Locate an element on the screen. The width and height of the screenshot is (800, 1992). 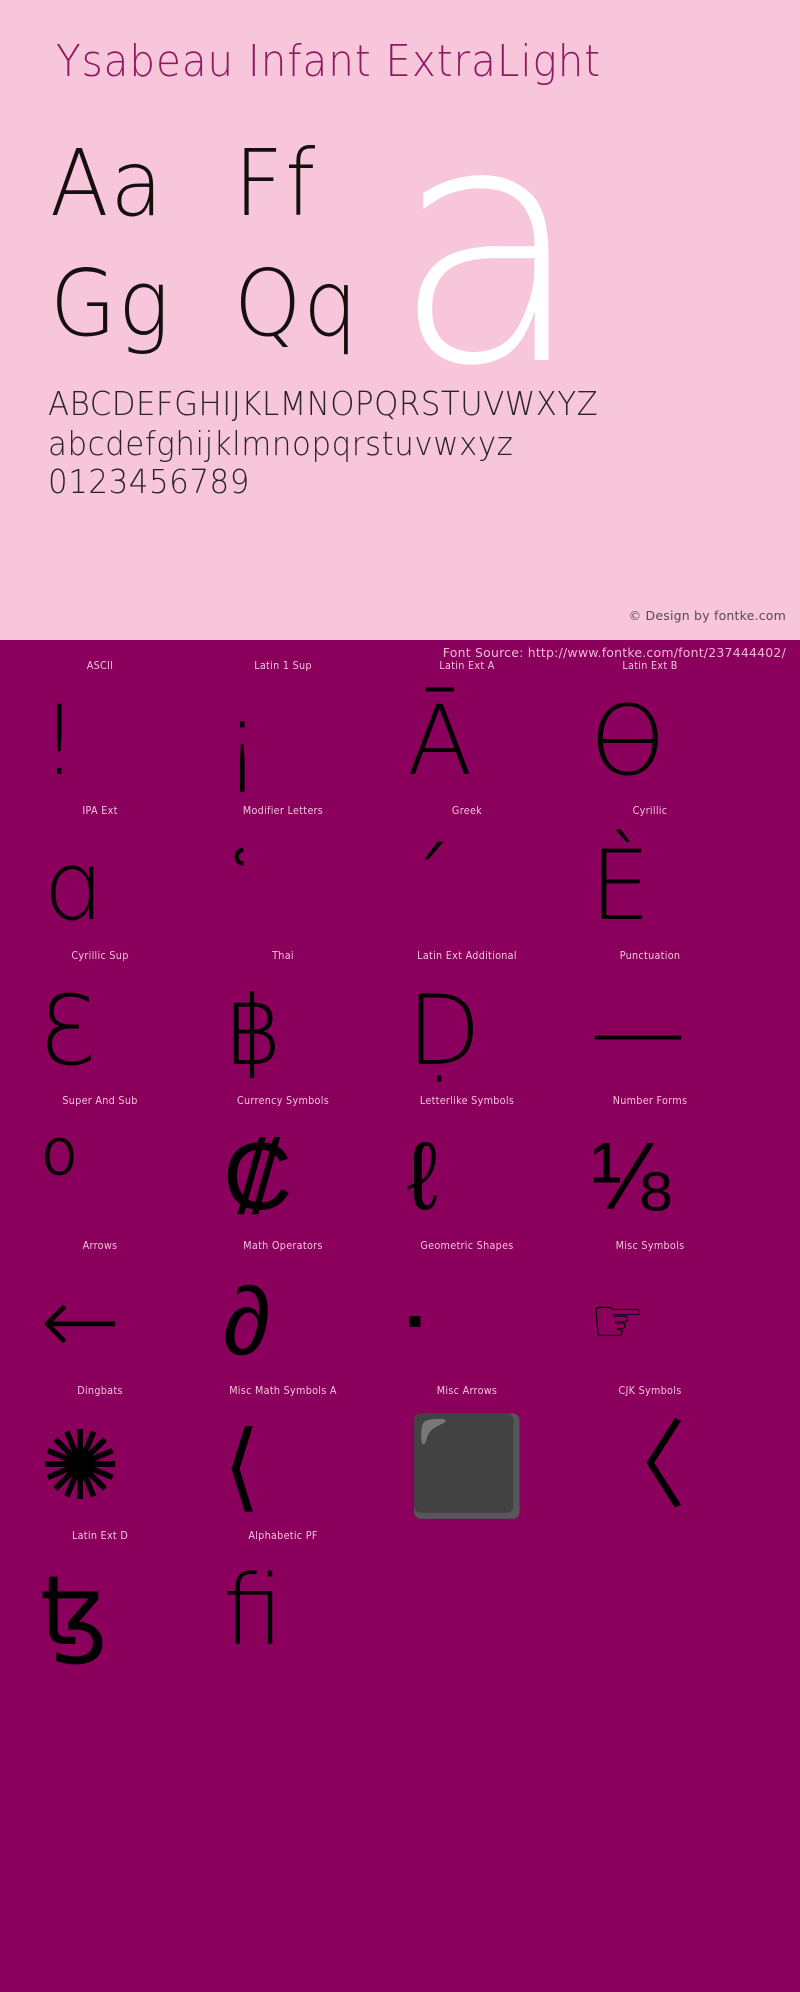
unicode-block-label: Latin Ext Additional is located at coordinates (467, 956).